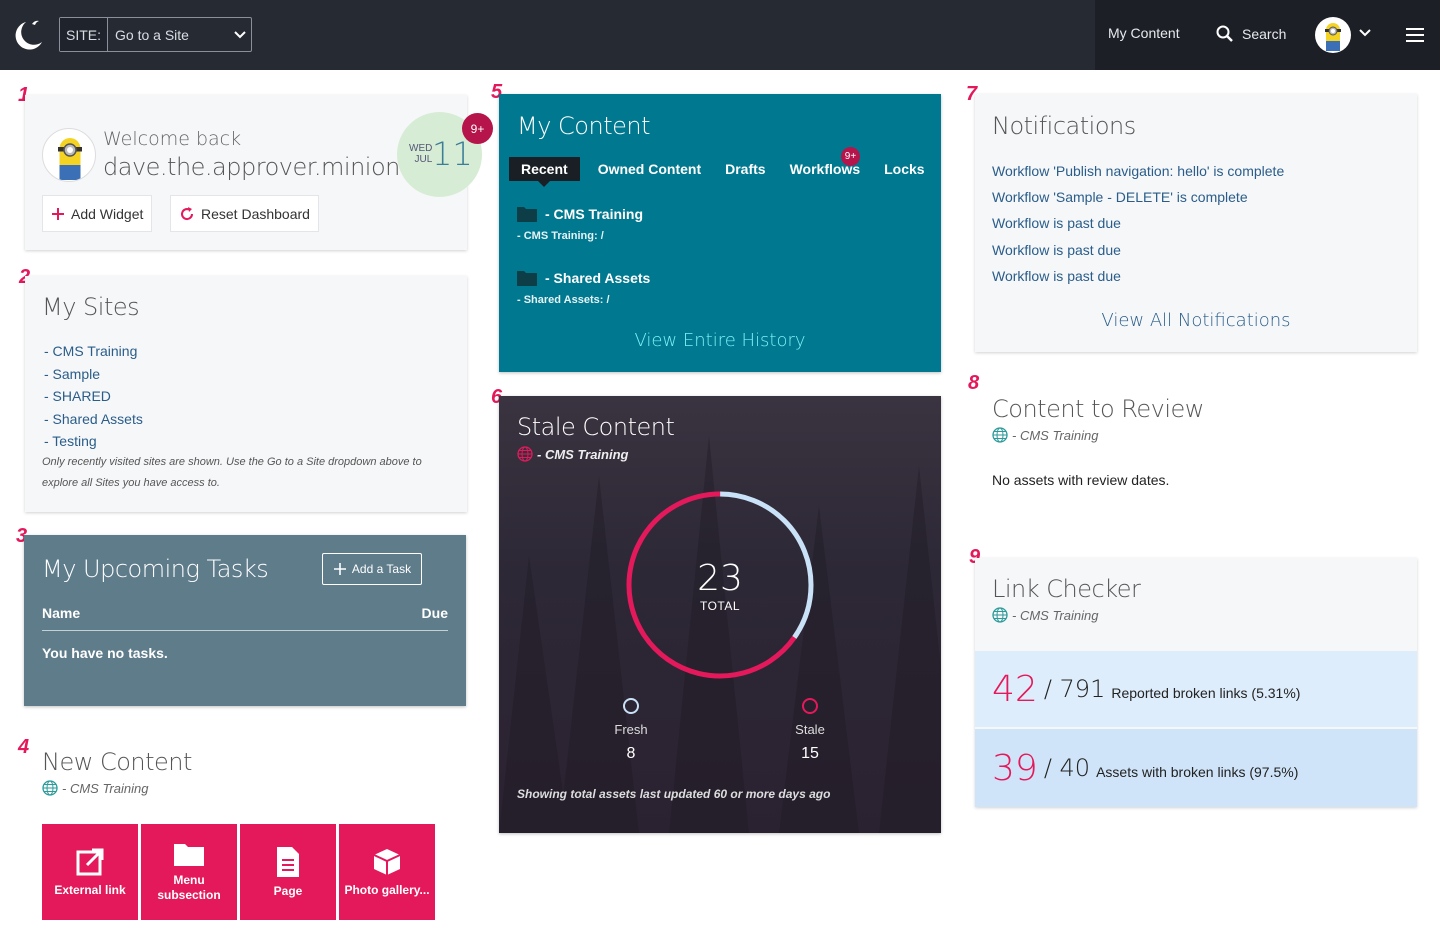 The width and height of the screenshot is (1440, 944). Describe the element at coordinates (172, 139) in the screenshot. I see `welcome-greeting: Welcome back` at that location.